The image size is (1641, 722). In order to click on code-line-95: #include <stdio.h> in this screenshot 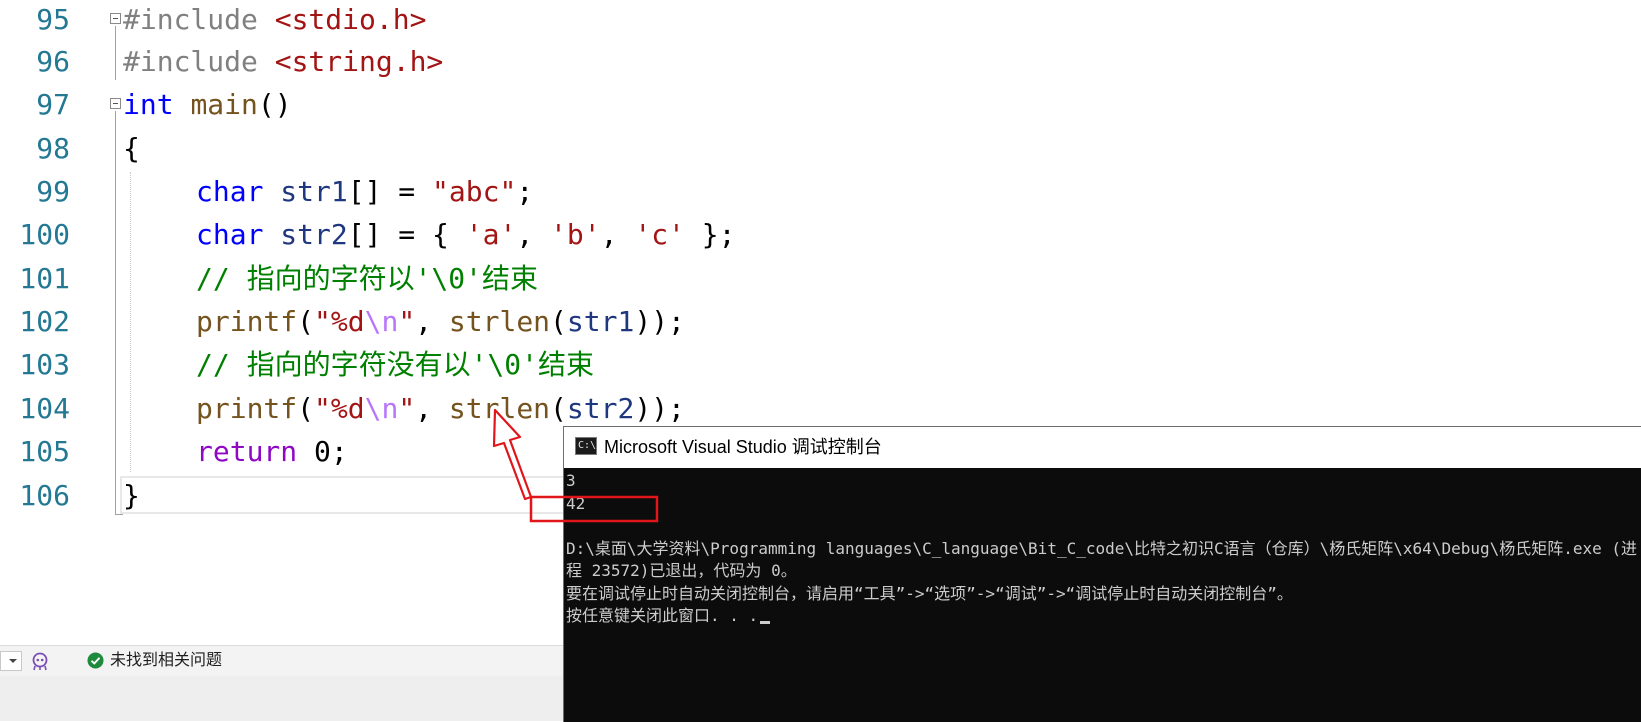, I will do `click(274, 20)`.